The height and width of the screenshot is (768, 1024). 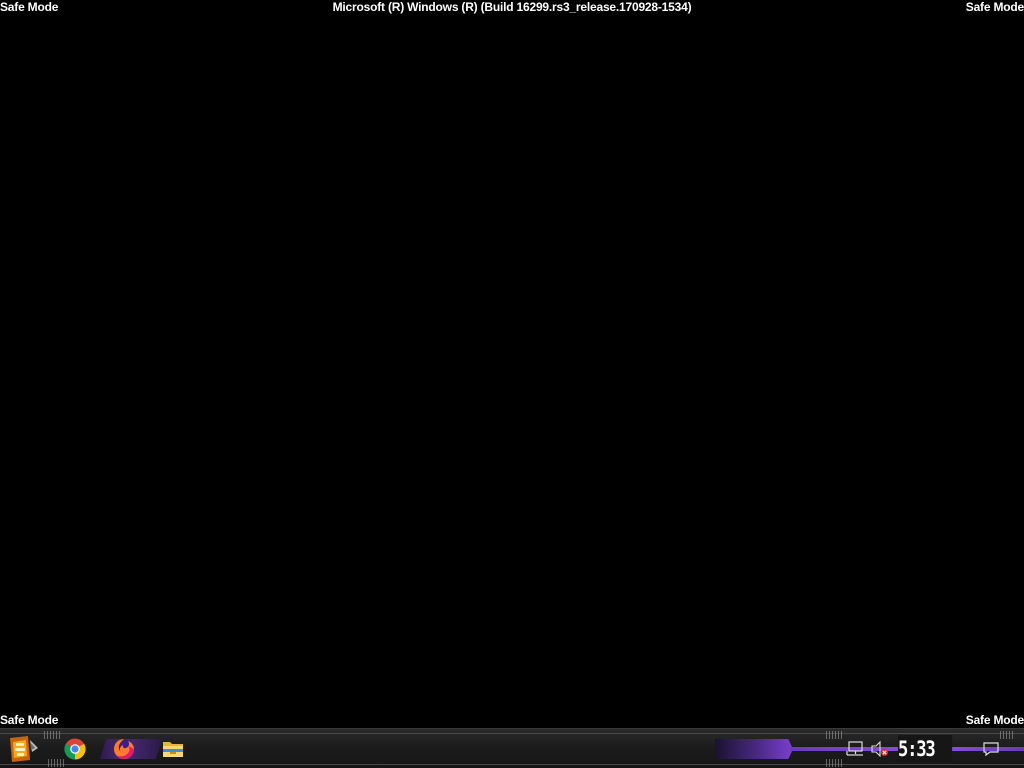 What do you see at coordinates (754, 749) in the screenshot?
I see `taskbar-accent-band` at bounding box center [754, 749].